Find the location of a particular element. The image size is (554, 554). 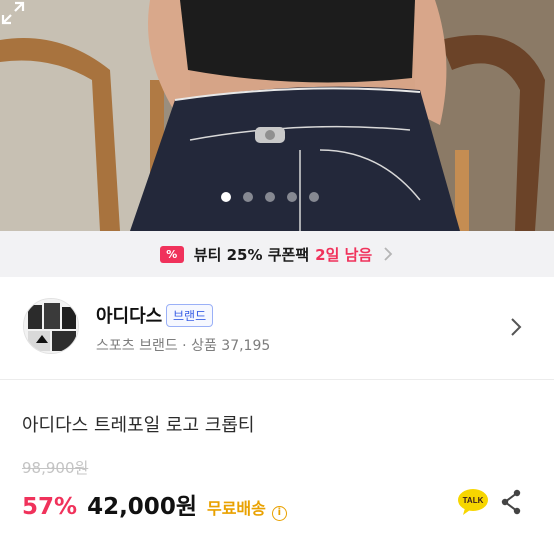

free-shipping-label: 무료배송 is located at coordinates (236, 508).